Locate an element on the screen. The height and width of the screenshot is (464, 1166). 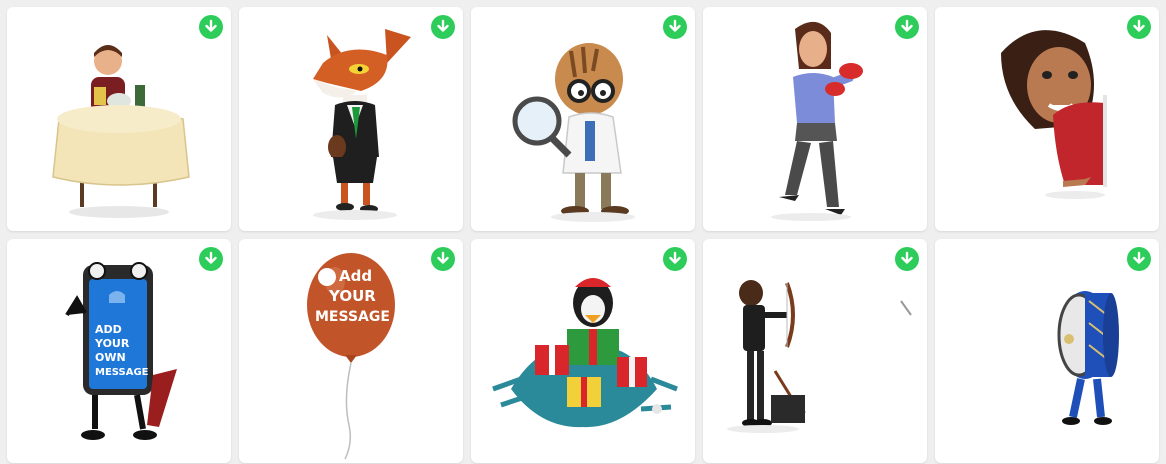
phone-message-line-2: YOUR is located at coordinates (112, 343).